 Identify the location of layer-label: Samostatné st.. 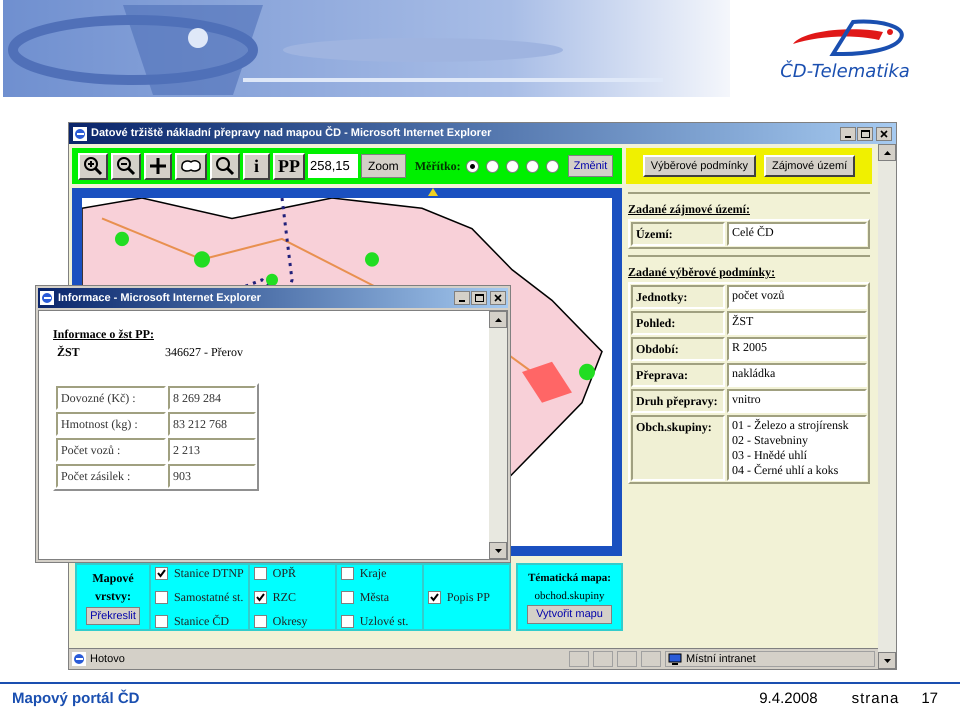
(209, 597).